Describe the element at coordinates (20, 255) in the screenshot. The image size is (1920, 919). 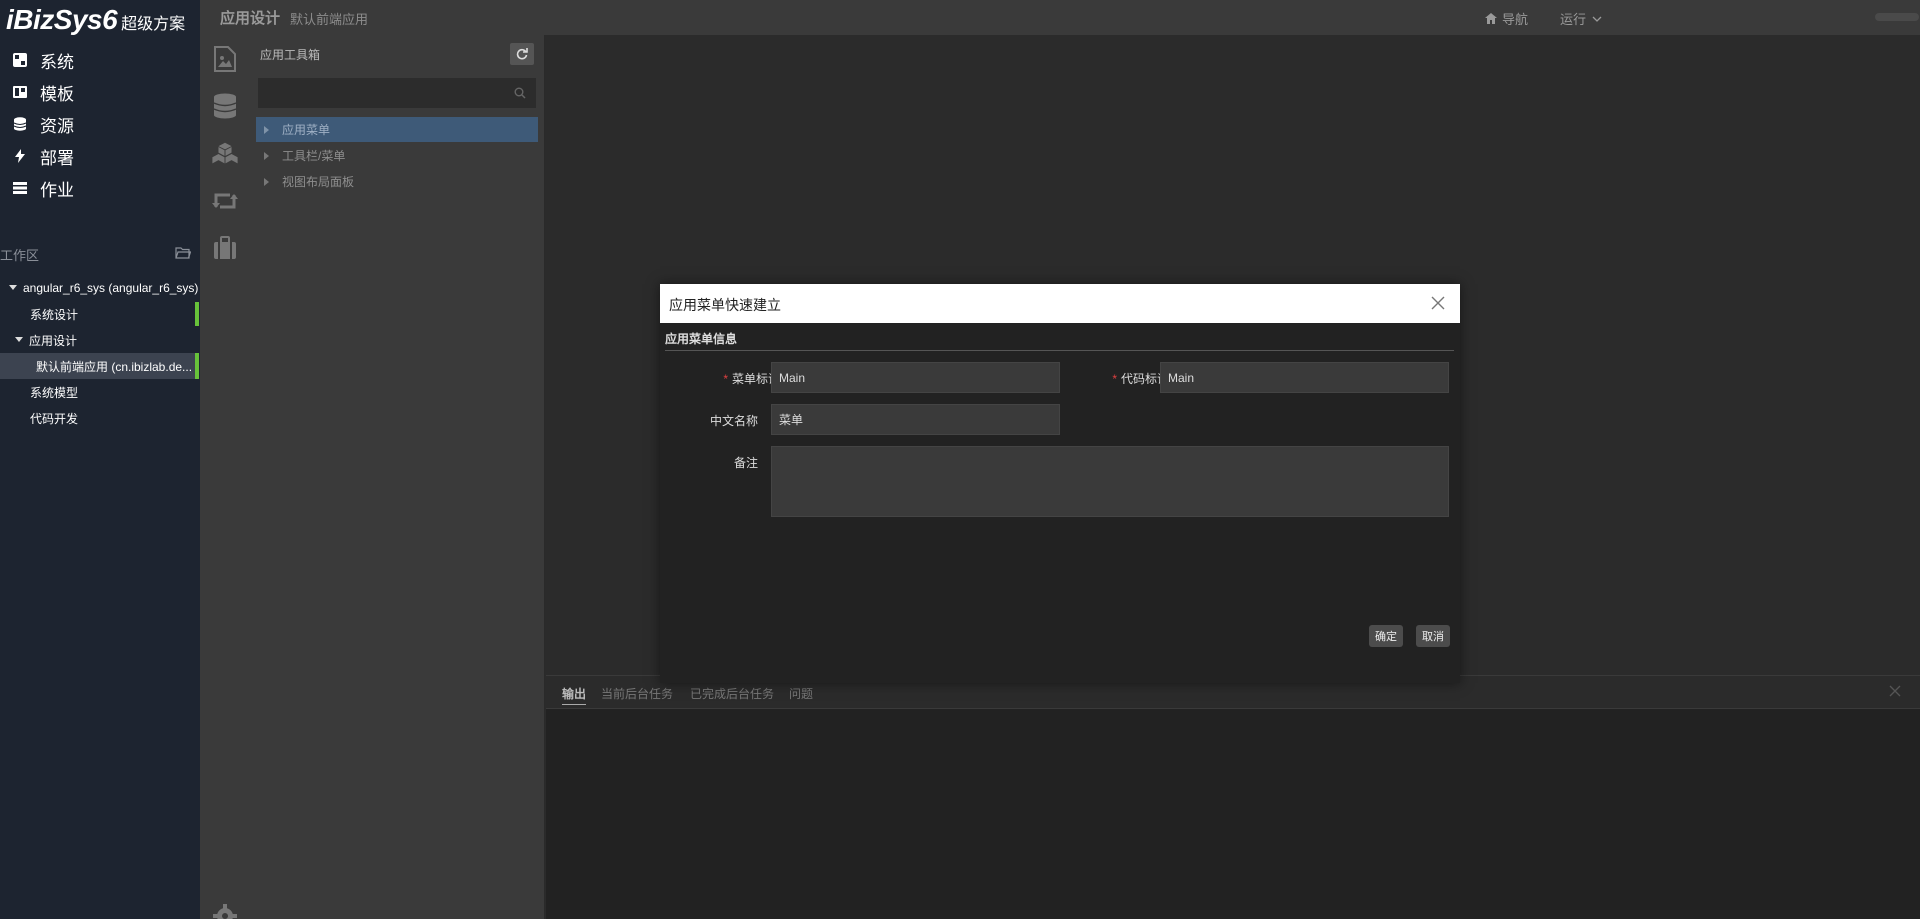
I see `workspace-title: 工作区` at that location.